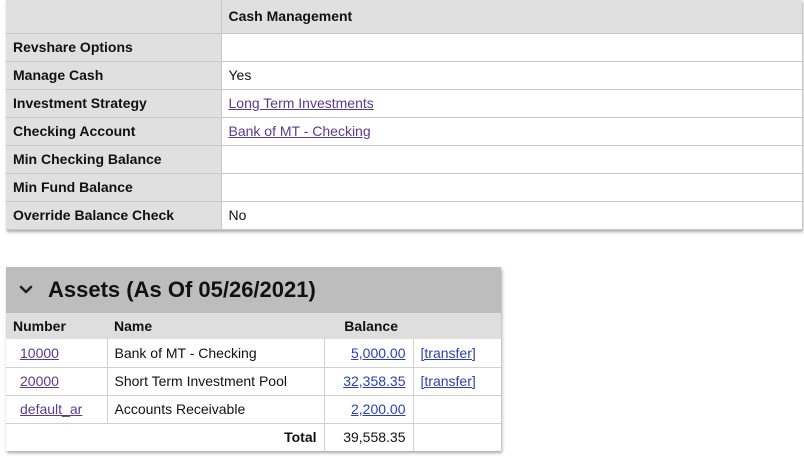  I want to click on header-spacer, so click(113, 17).